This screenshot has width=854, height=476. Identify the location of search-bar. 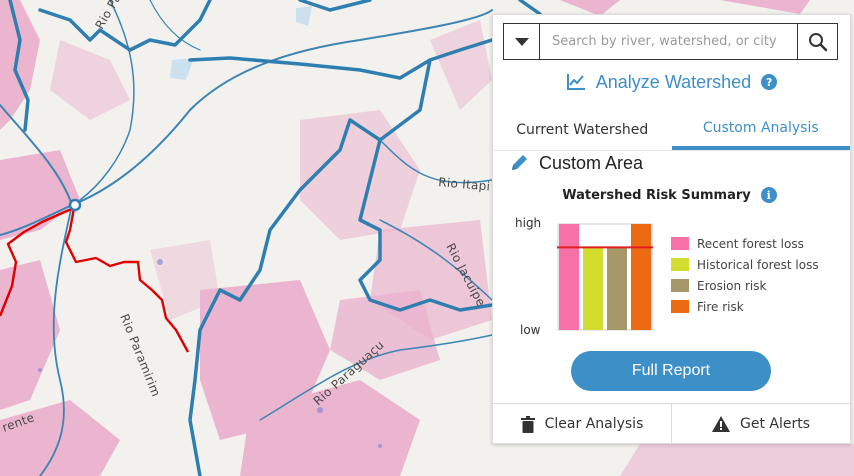
(670, 41).